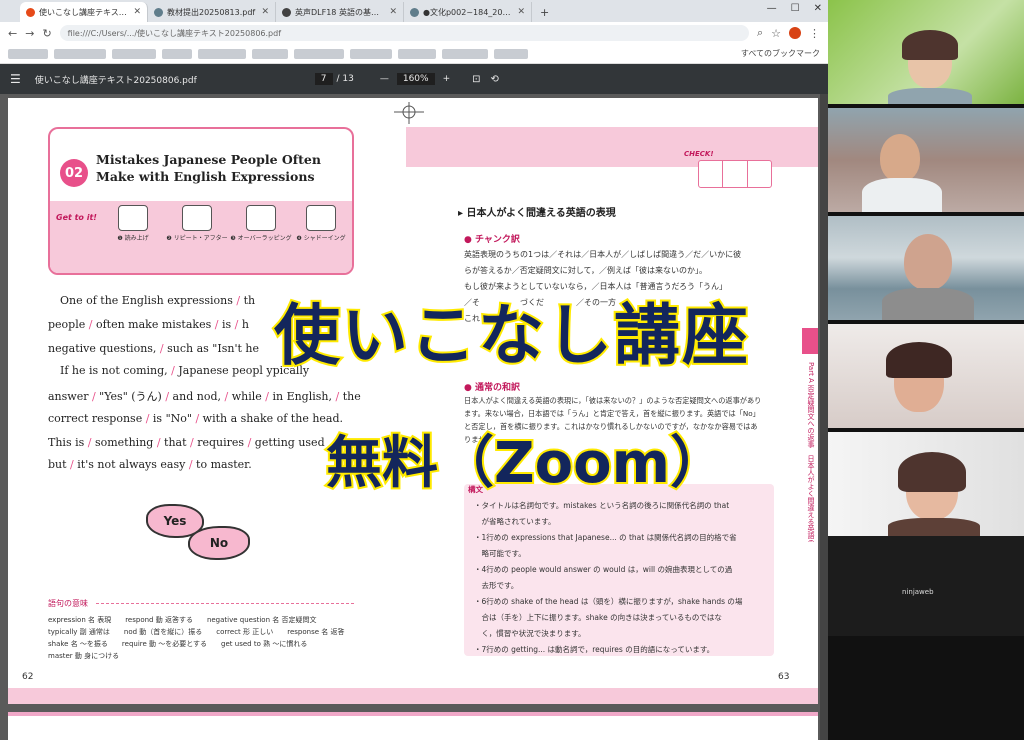 The width and height of the screenshot is (1024, 740). I want to click on yes-no-illustration: Yes No, so click(199, 531).